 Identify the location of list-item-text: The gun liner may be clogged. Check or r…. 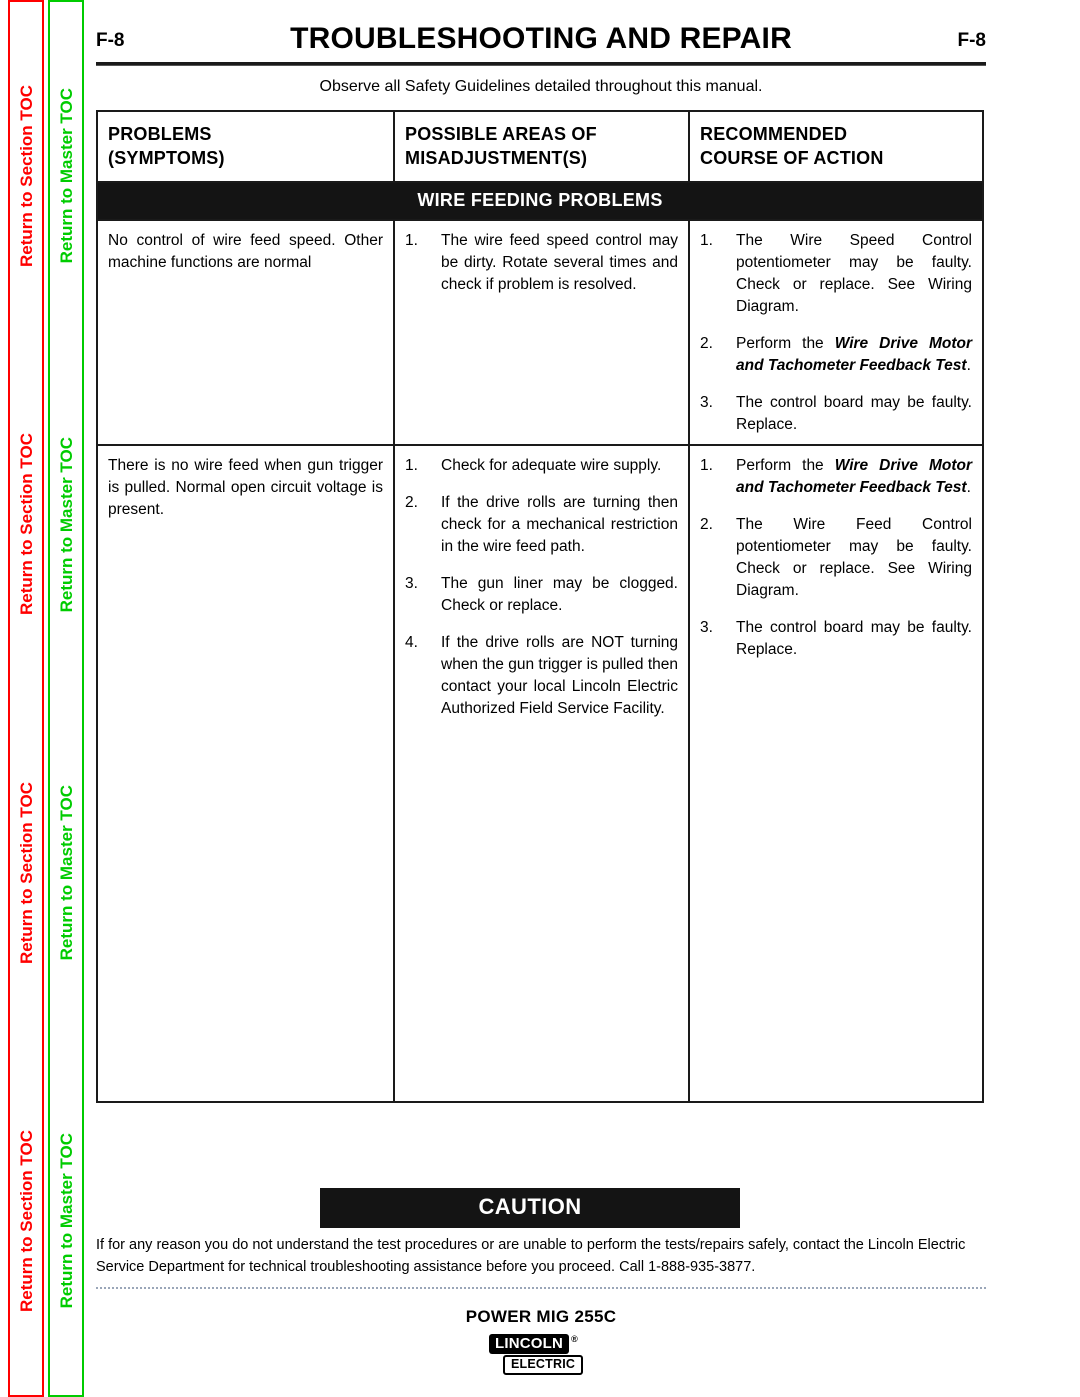
(559, 594).